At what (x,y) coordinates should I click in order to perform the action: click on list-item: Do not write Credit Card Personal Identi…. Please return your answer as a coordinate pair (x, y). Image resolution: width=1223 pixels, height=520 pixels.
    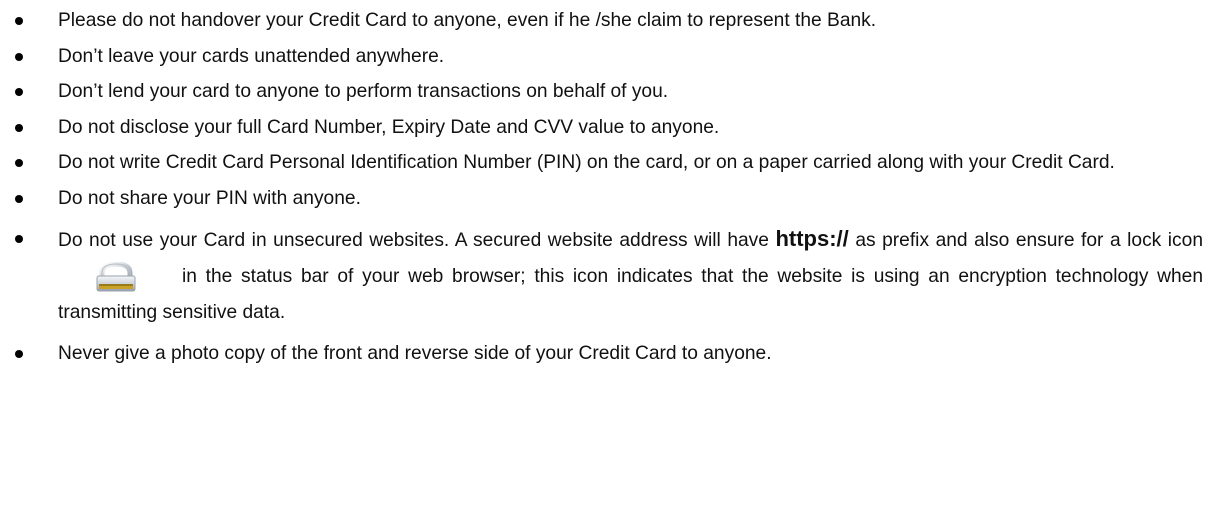
    Looking at the image, I should click on (611, 163).